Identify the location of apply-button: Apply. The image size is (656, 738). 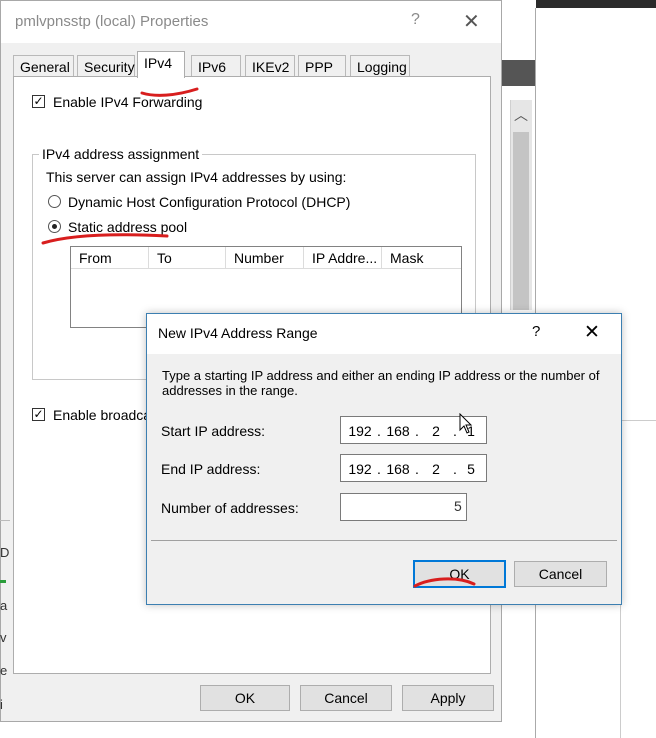
(448, 698).